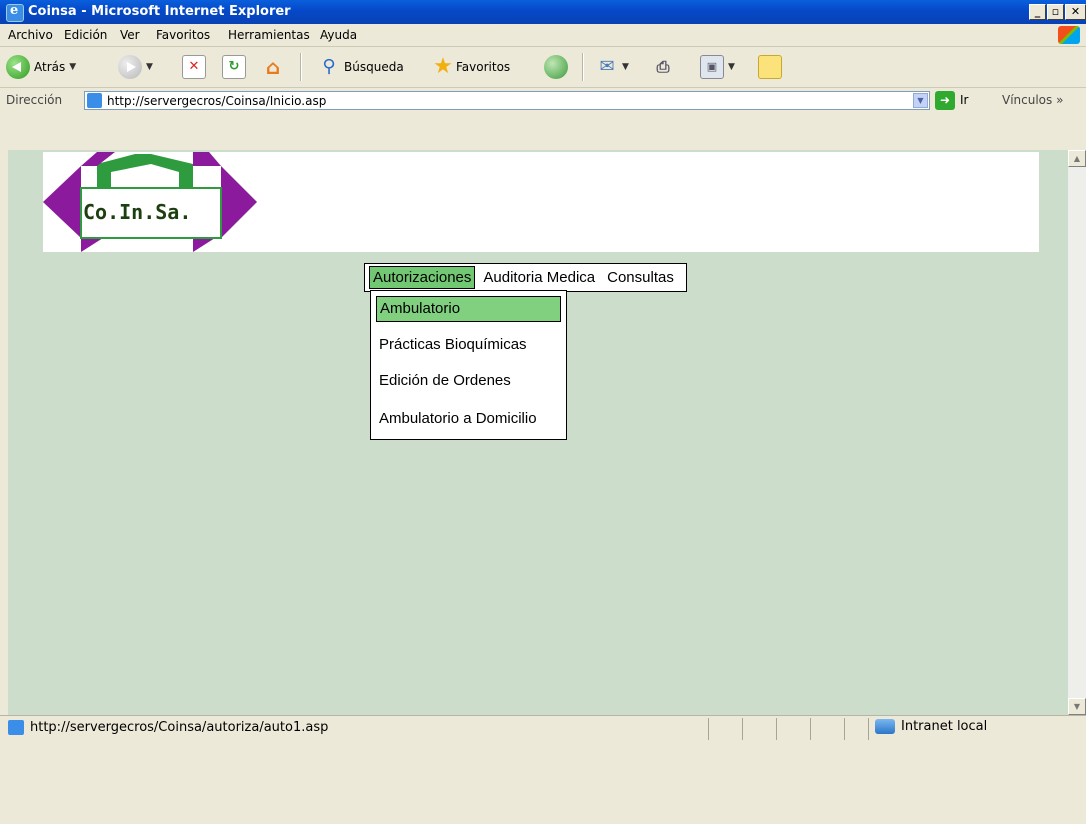 The image size is (1086, 824). I want to click on address-dropdown-button: ▼, so click(920, 100).